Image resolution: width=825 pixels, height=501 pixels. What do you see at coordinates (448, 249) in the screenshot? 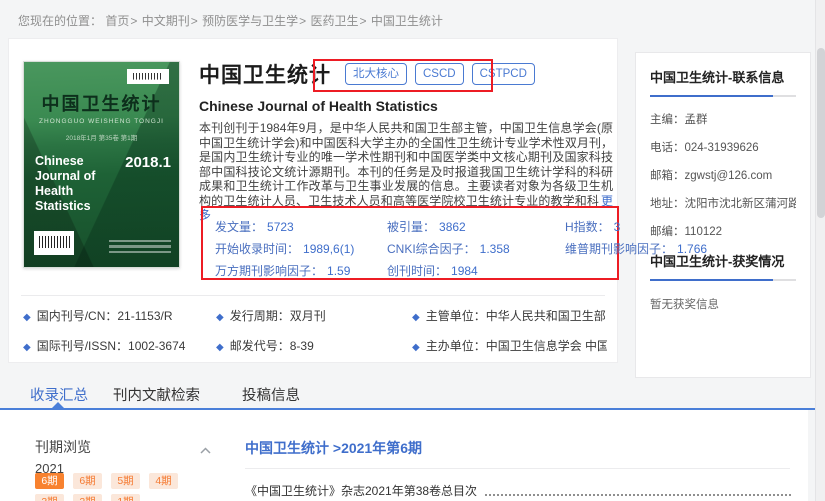
I see `metric-cnki-factor: CNKI综合因子： 1.358` at bounding box center [448, 249].